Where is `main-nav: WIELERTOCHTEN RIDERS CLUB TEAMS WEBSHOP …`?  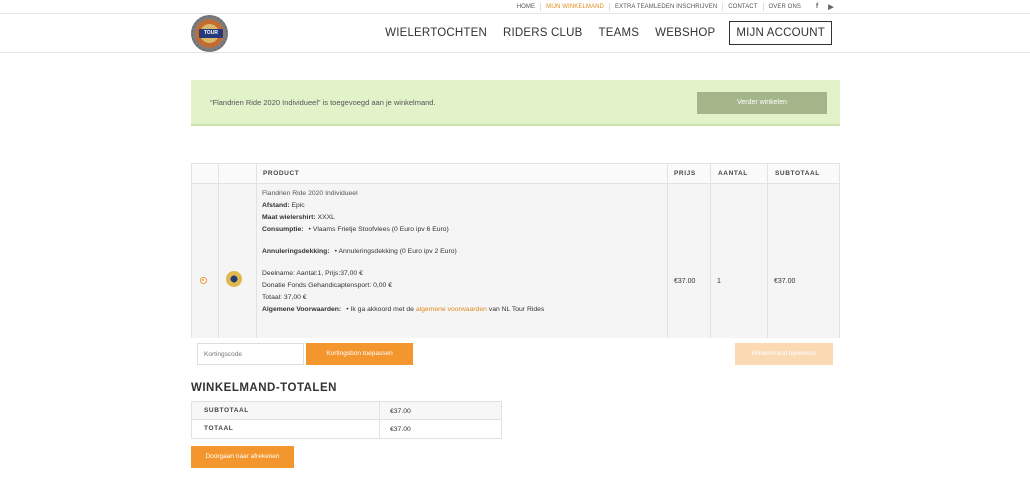 main-nav: WIELERTOCHTEN RIDERS CLUB TEAMS WEBSHOP … is located at coordinates (600, 33).